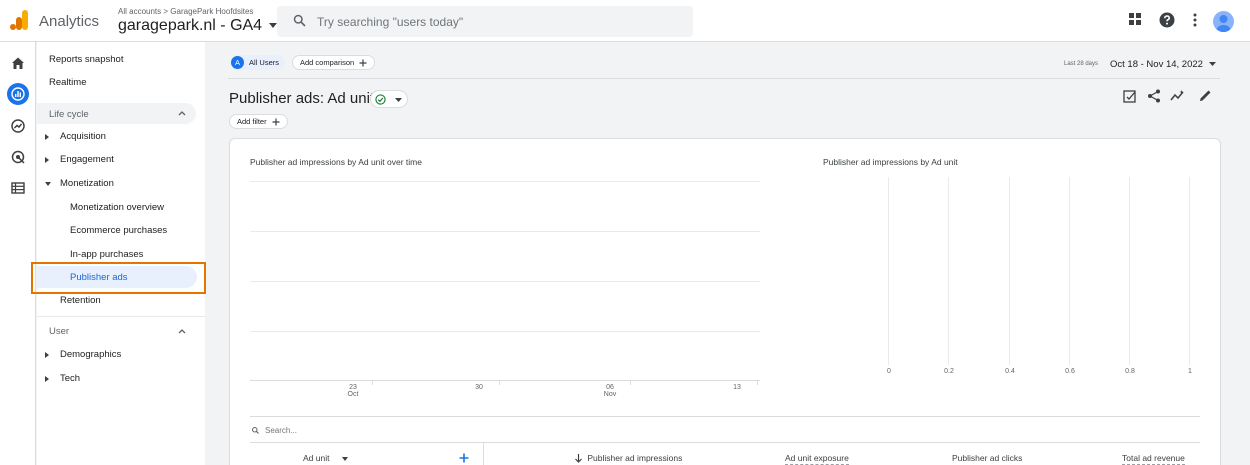 The height and width of the screenshot is (465, 1250). I want to click on home-icon, so click(18, 63).